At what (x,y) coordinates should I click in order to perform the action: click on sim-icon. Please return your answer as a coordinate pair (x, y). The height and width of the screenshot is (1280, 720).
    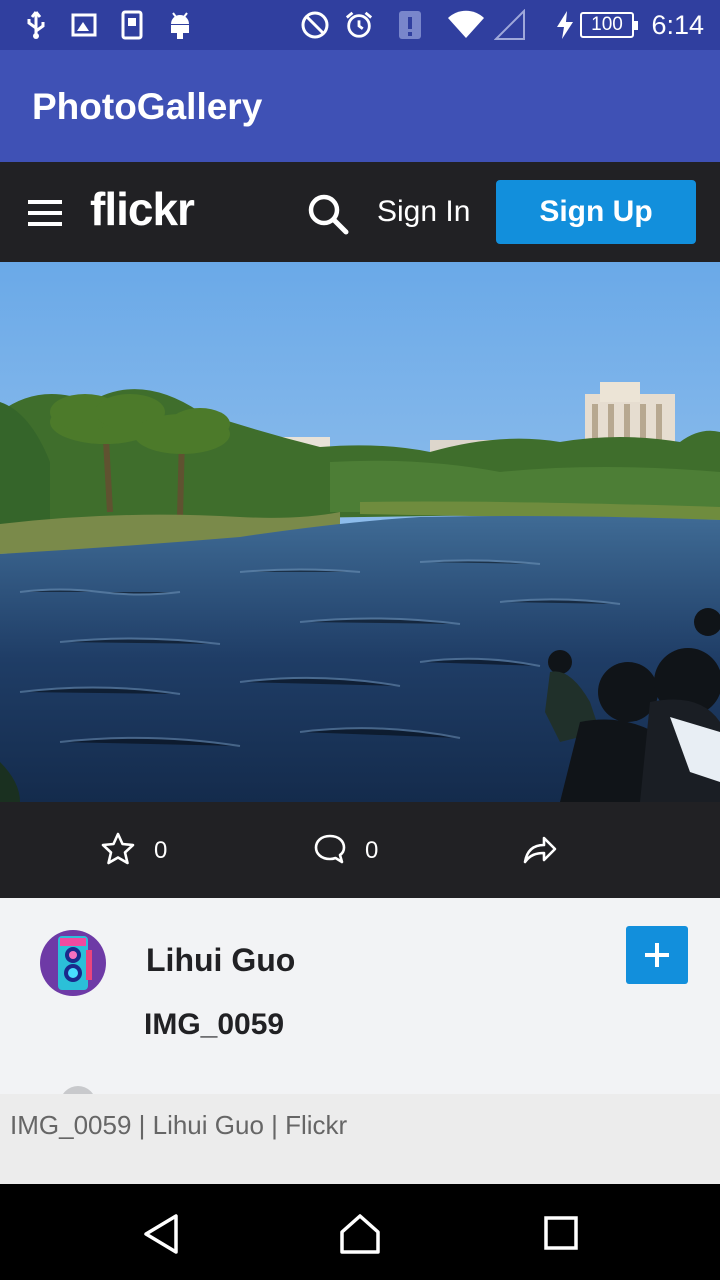
    Looking at the image, I should click on (132, 25).